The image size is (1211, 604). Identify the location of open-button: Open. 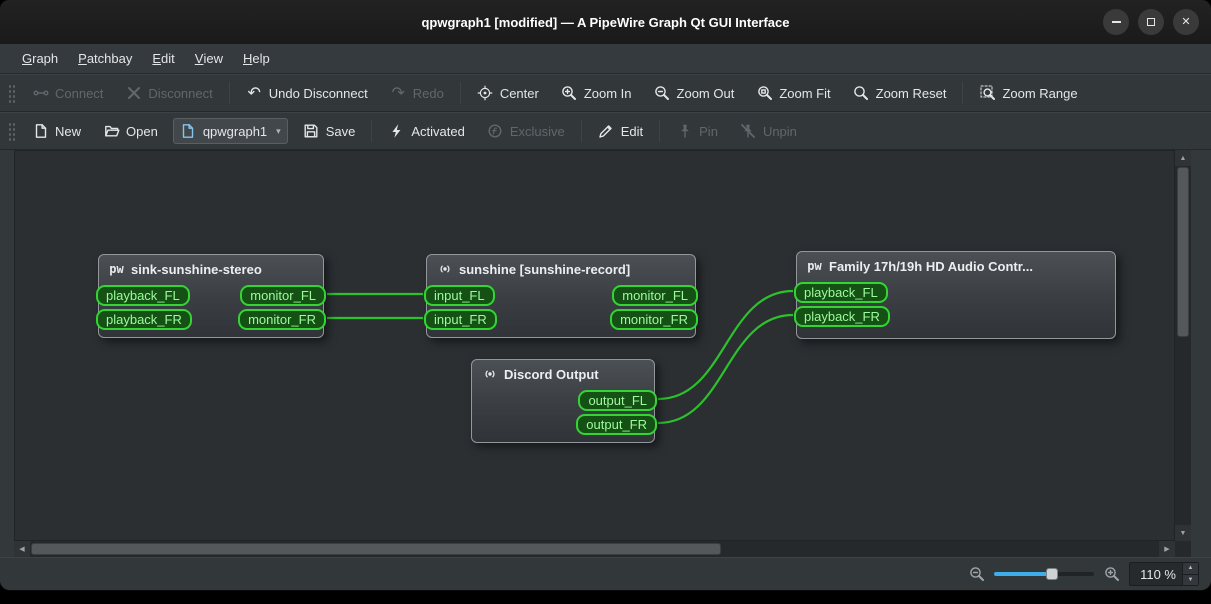
(130, 131).